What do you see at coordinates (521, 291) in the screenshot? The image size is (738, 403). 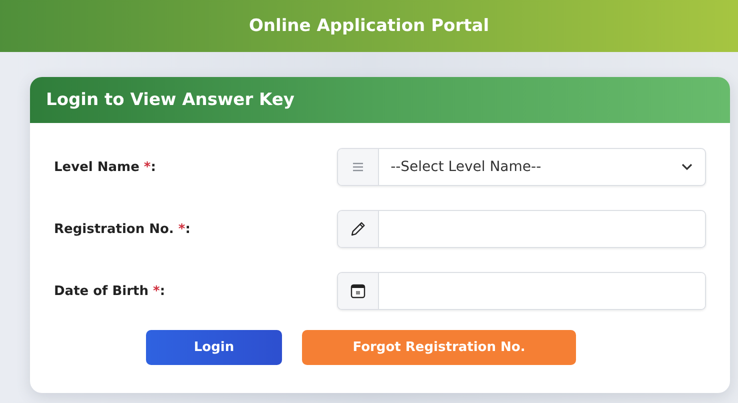 I see `birth-date-field` at bounding box center [521, 291].